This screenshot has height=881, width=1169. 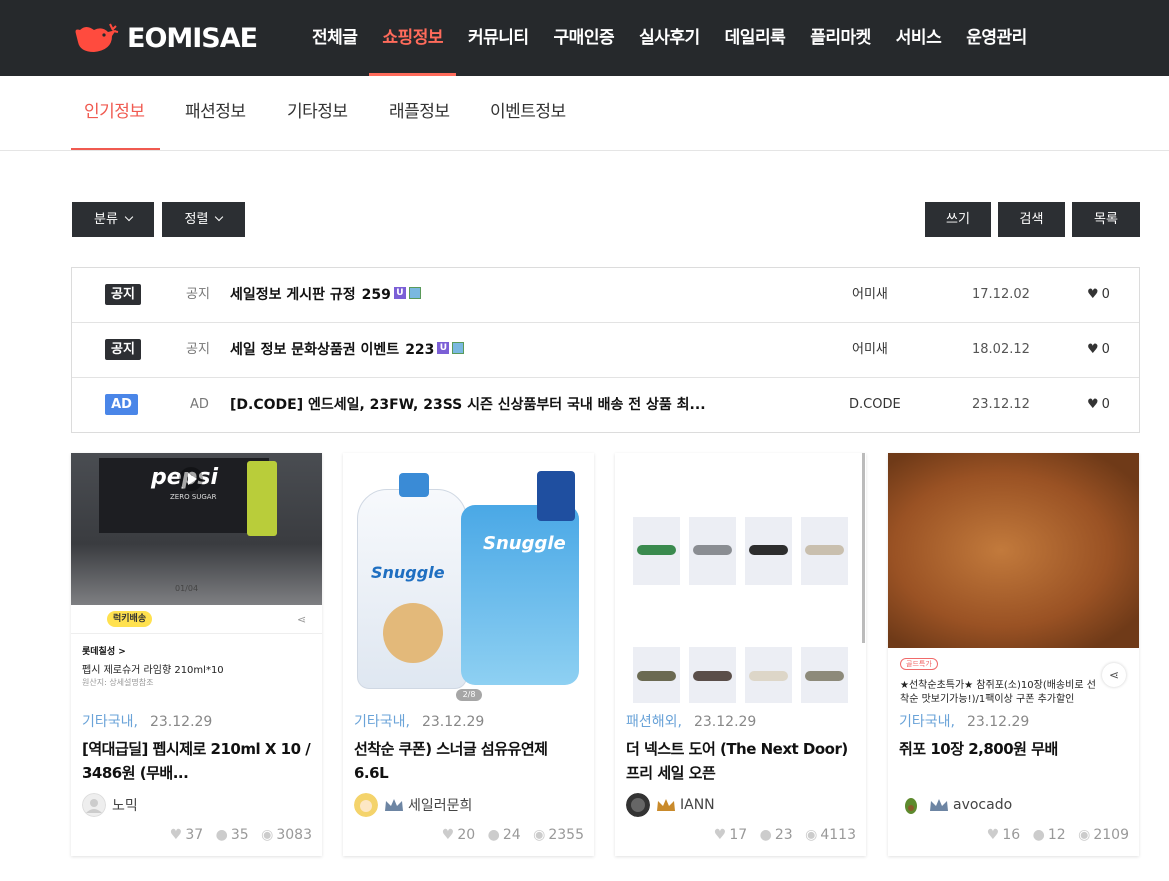 What do you see at coordinates (347, 350) in the screenshot?
I see `notice-title: 세일 정보 문화상품권 이벤트 223 U` at bounding box center [347, 350].